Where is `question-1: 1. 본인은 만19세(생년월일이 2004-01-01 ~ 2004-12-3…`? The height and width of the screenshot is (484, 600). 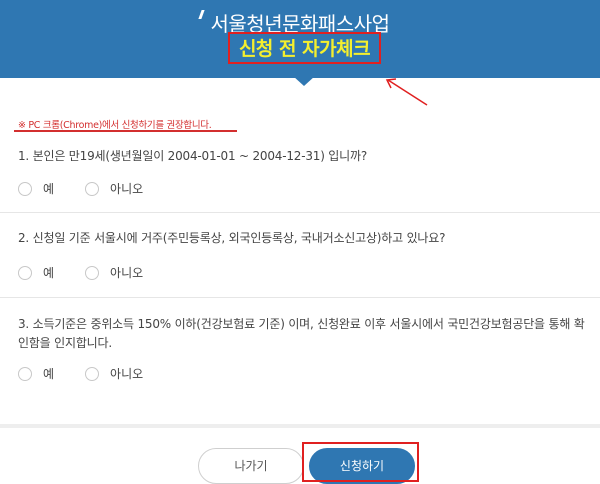
question-1: 1. 본인은 만19세(생년월일이 2004-01-01 ~ 2004-12-3… is located at coordinates (192, 156).